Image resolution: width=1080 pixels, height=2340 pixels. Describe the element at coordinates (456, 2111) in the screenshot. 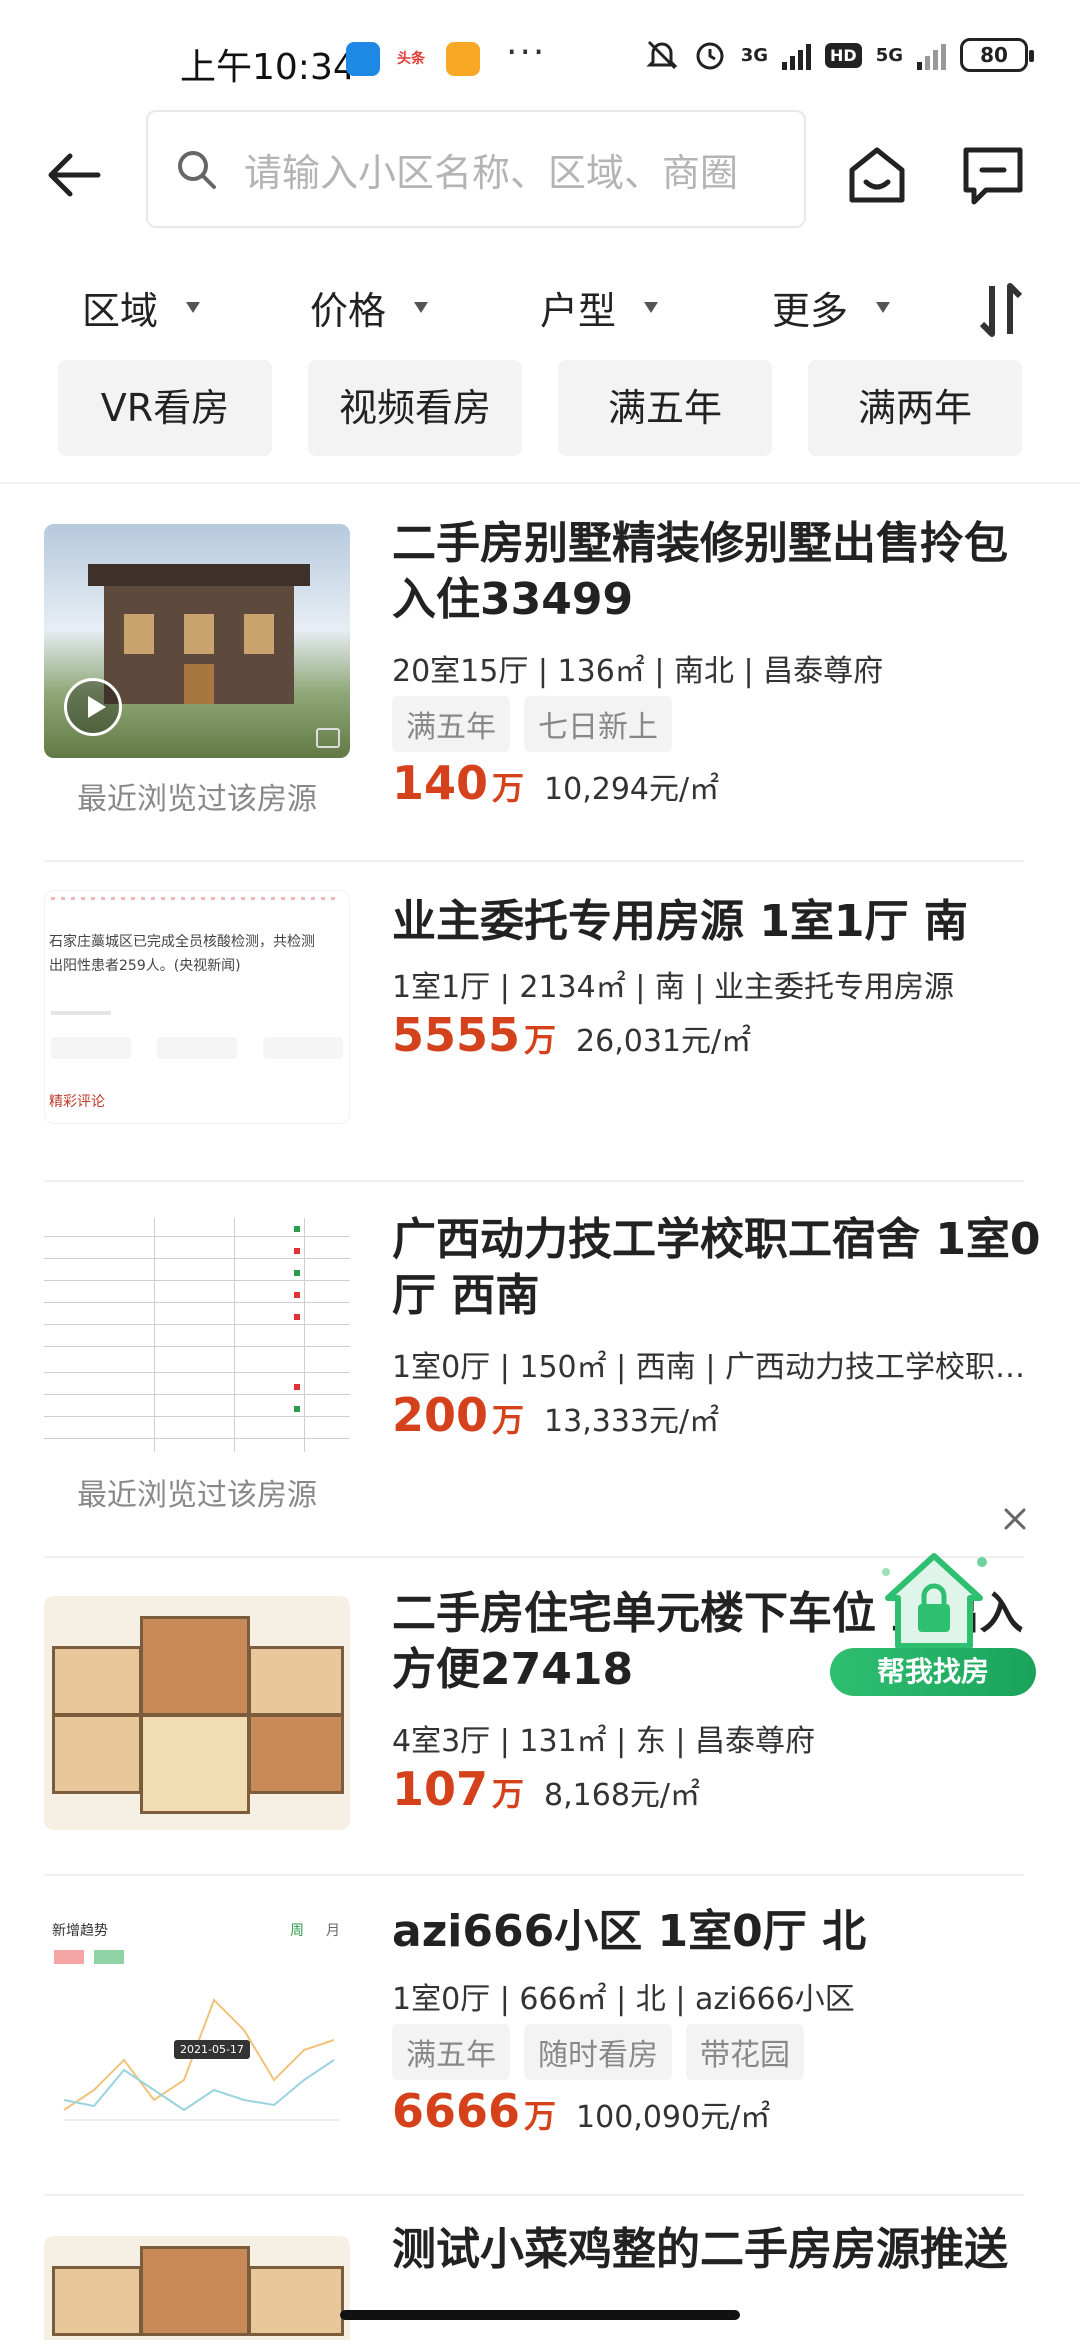

I see `total-price: 6666` at that location.